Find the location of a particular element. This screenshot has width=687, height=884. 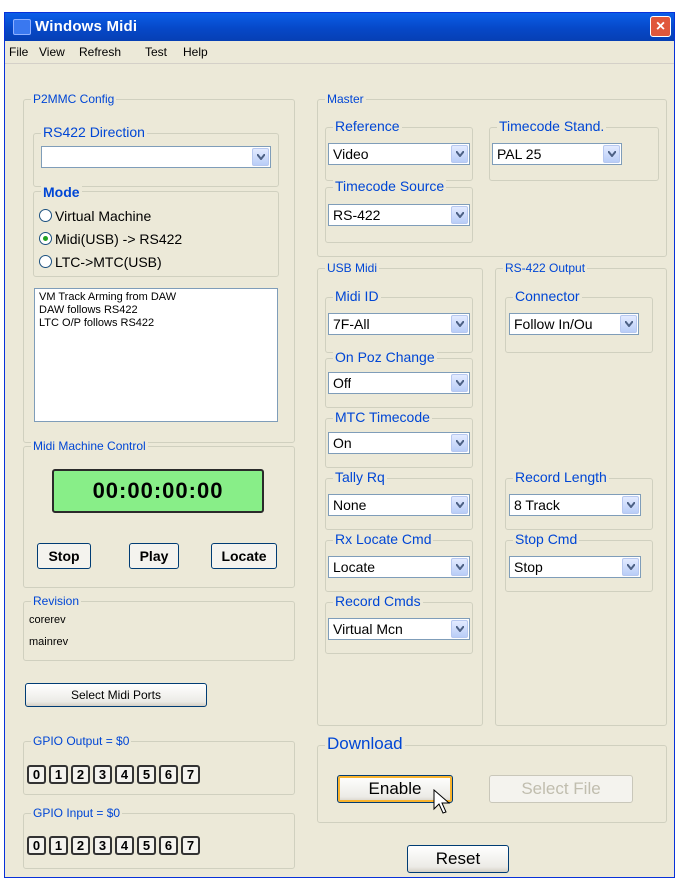

select-midi-ports-button: Select Midi Ports is located at coordinates (116, 695).